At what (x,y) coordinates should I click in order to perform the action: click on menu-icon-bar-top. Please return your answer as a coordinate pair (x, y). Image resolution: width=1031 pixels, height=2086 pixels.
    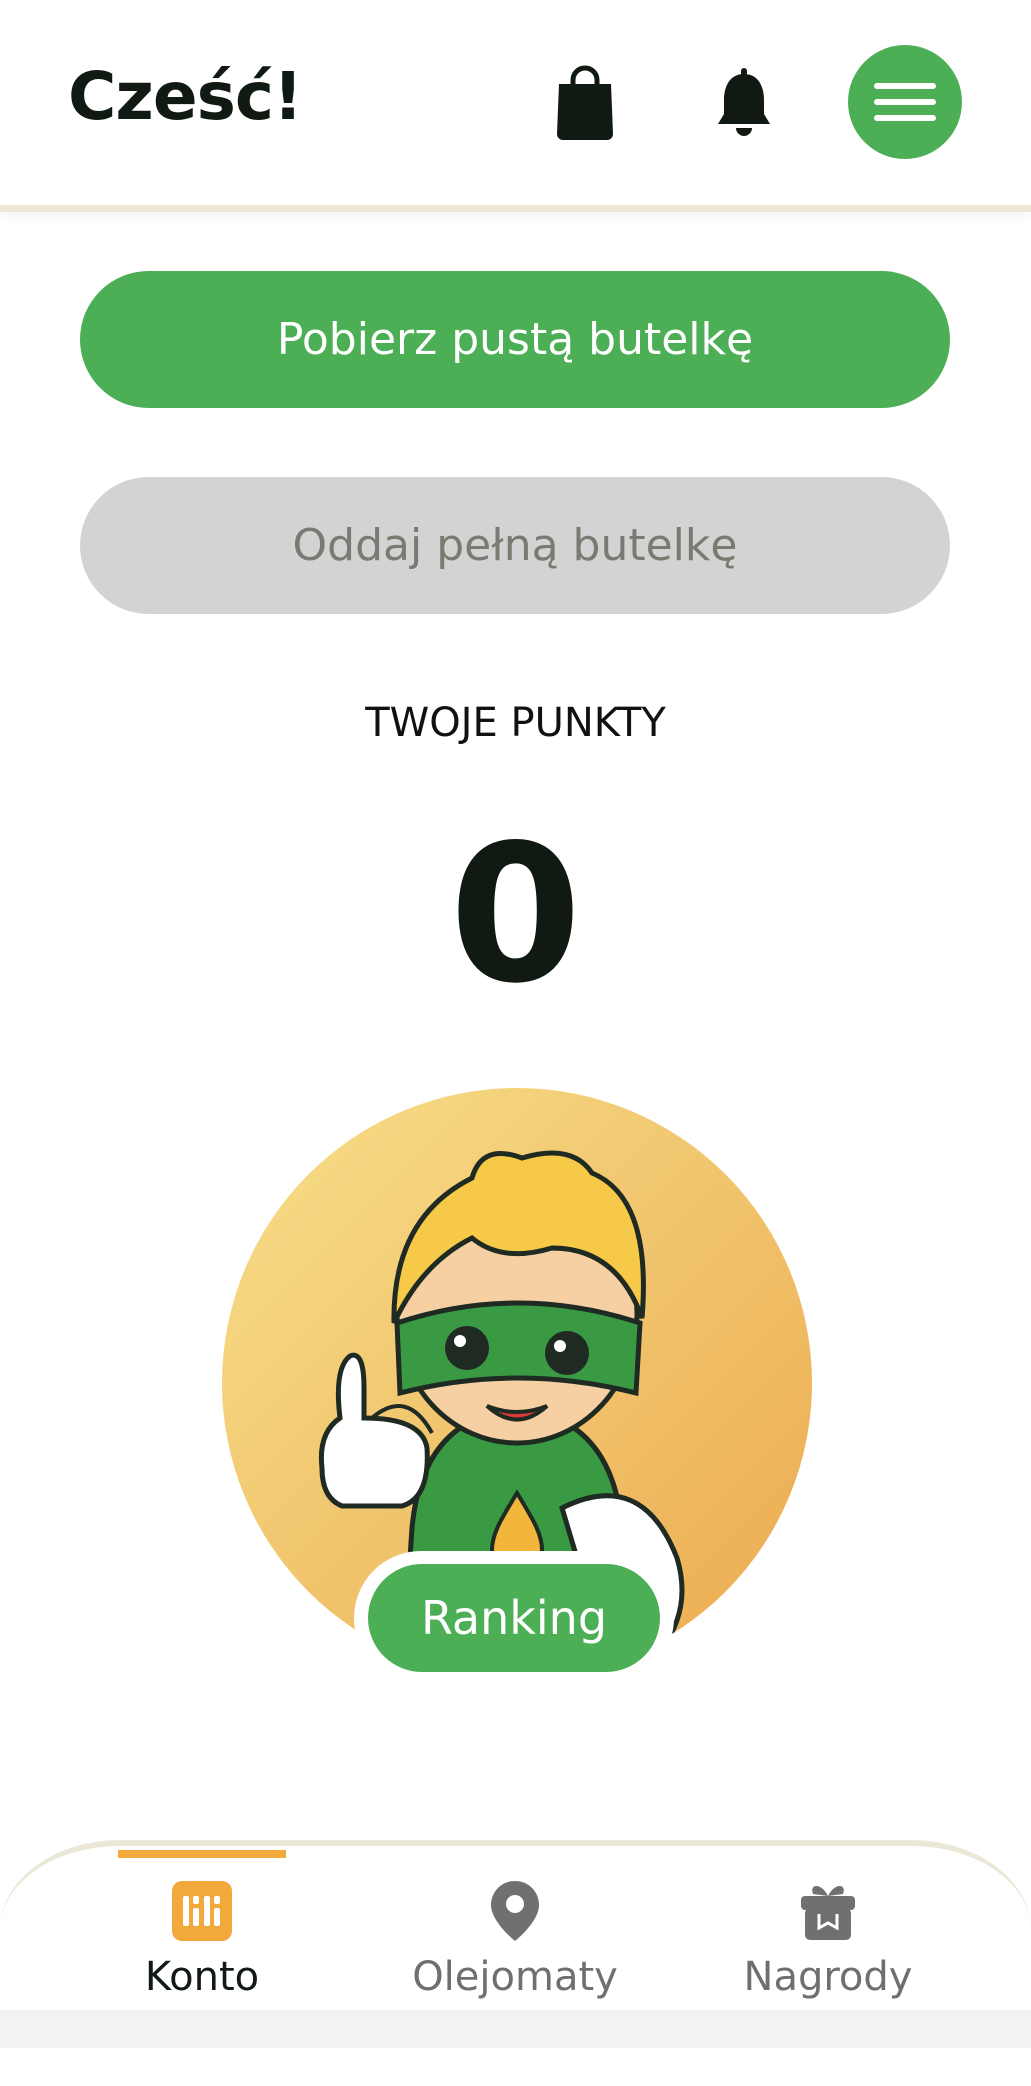
    Looking at the image, I should click on (905, 86).